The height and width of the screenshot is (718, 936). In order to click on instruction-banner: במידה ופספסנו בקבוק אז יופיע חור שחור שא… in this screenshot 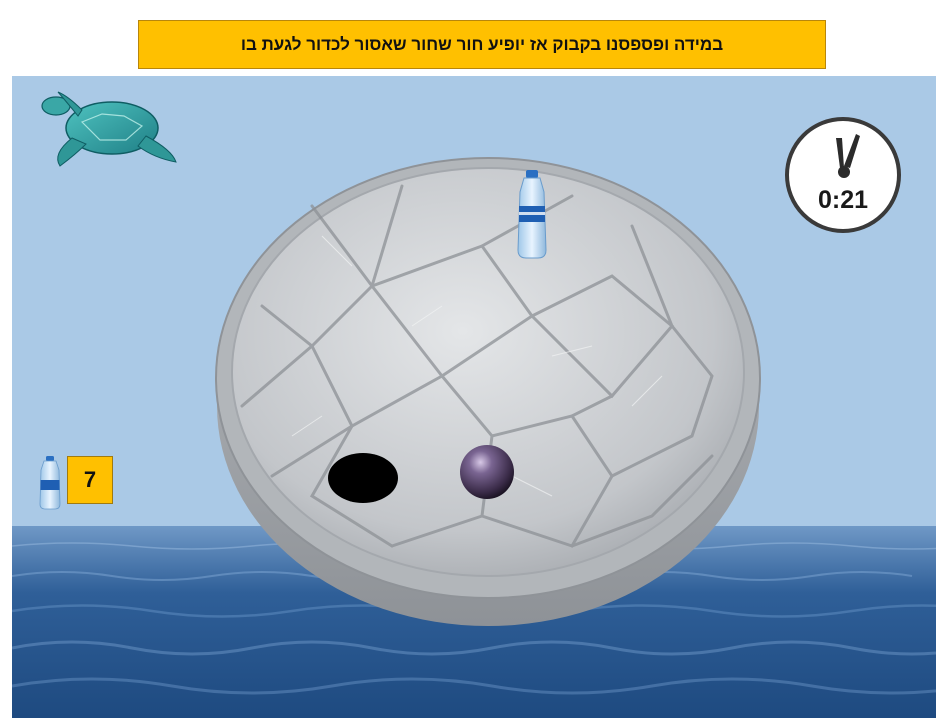, I will do `click(482, 44)`.